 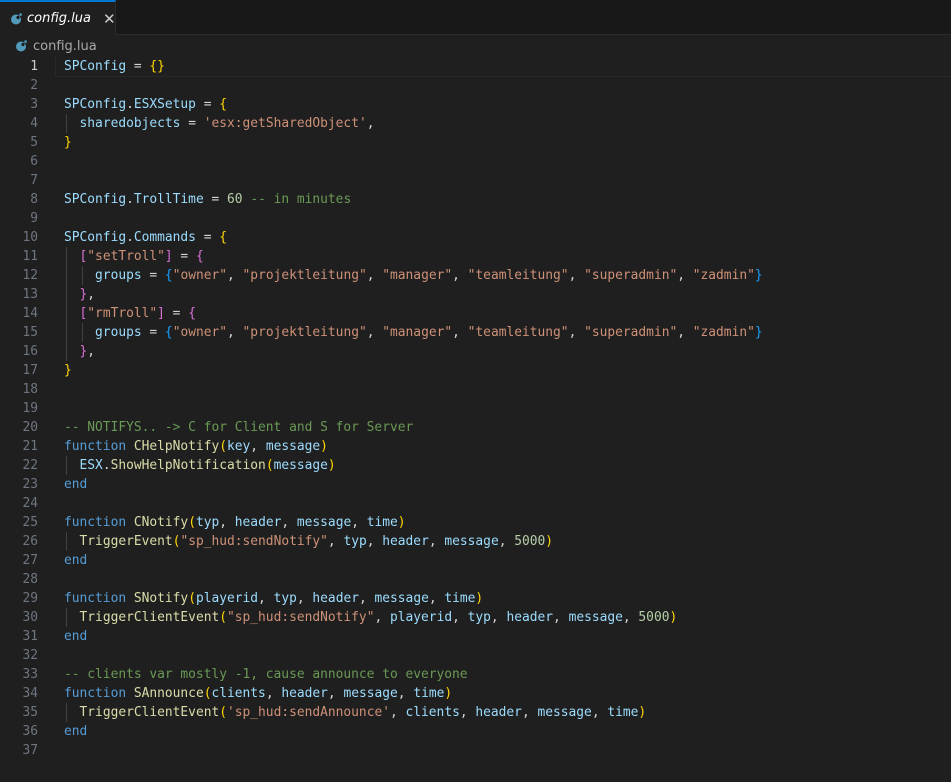 What do you see at coordinates (192, 598) in the screenshot?
I see `token: (` at bounding box center [192, 598].